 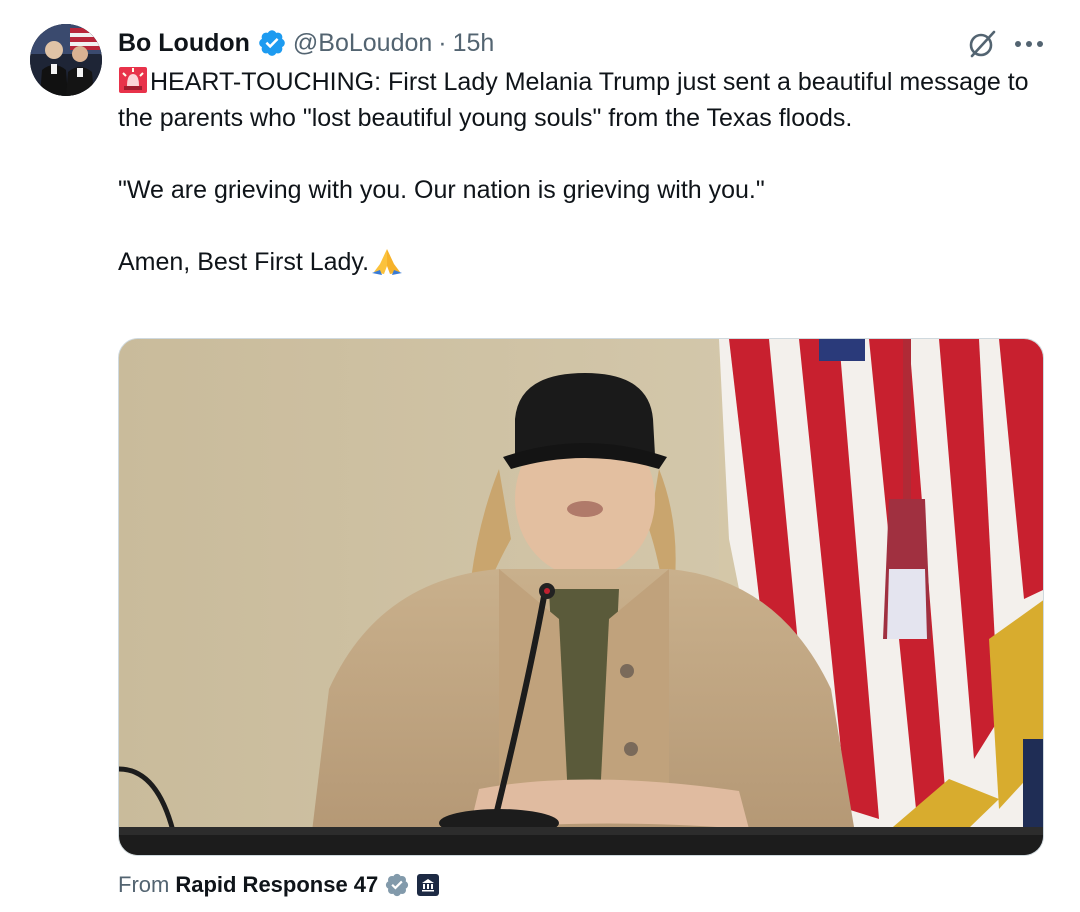 I want to click on gray-verified-badge-icon, so click(x=397, y=885).